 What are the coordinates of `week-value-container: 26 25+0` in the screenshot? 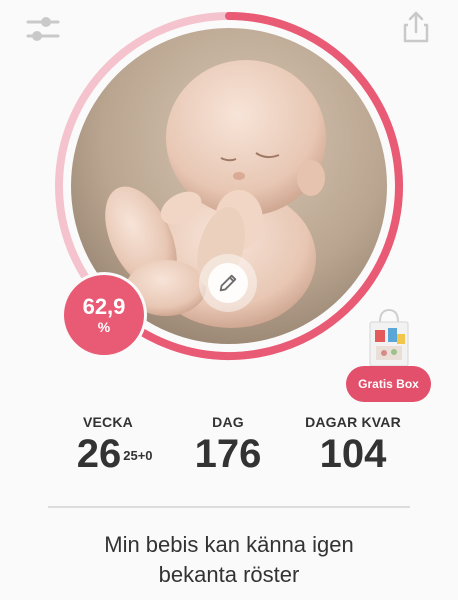 It's located at (108, 454).